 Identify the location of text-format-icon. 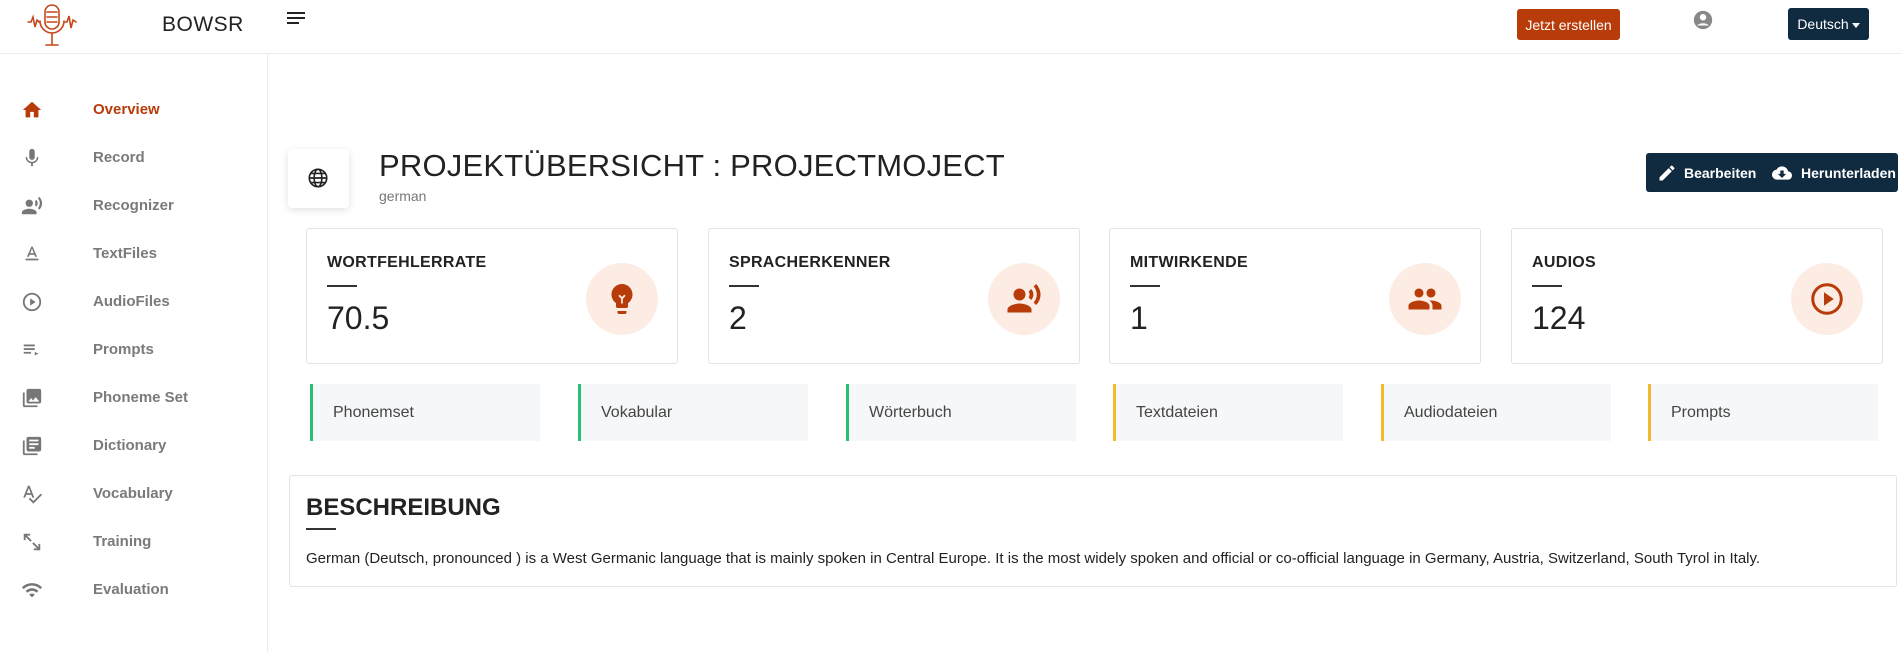
(32, 254).